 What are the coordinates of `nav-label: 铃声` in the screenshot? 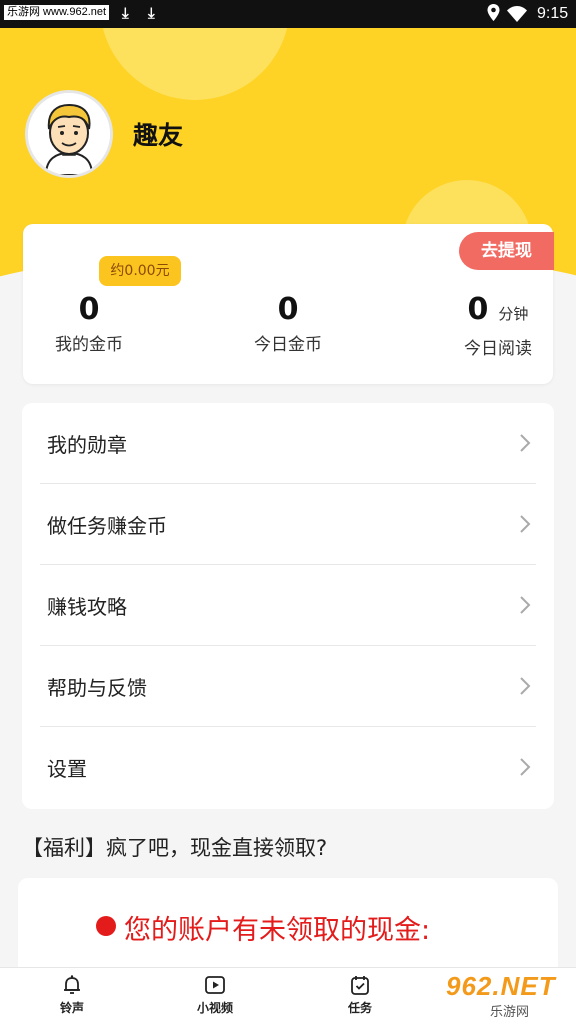 It's located at (71, 1008).